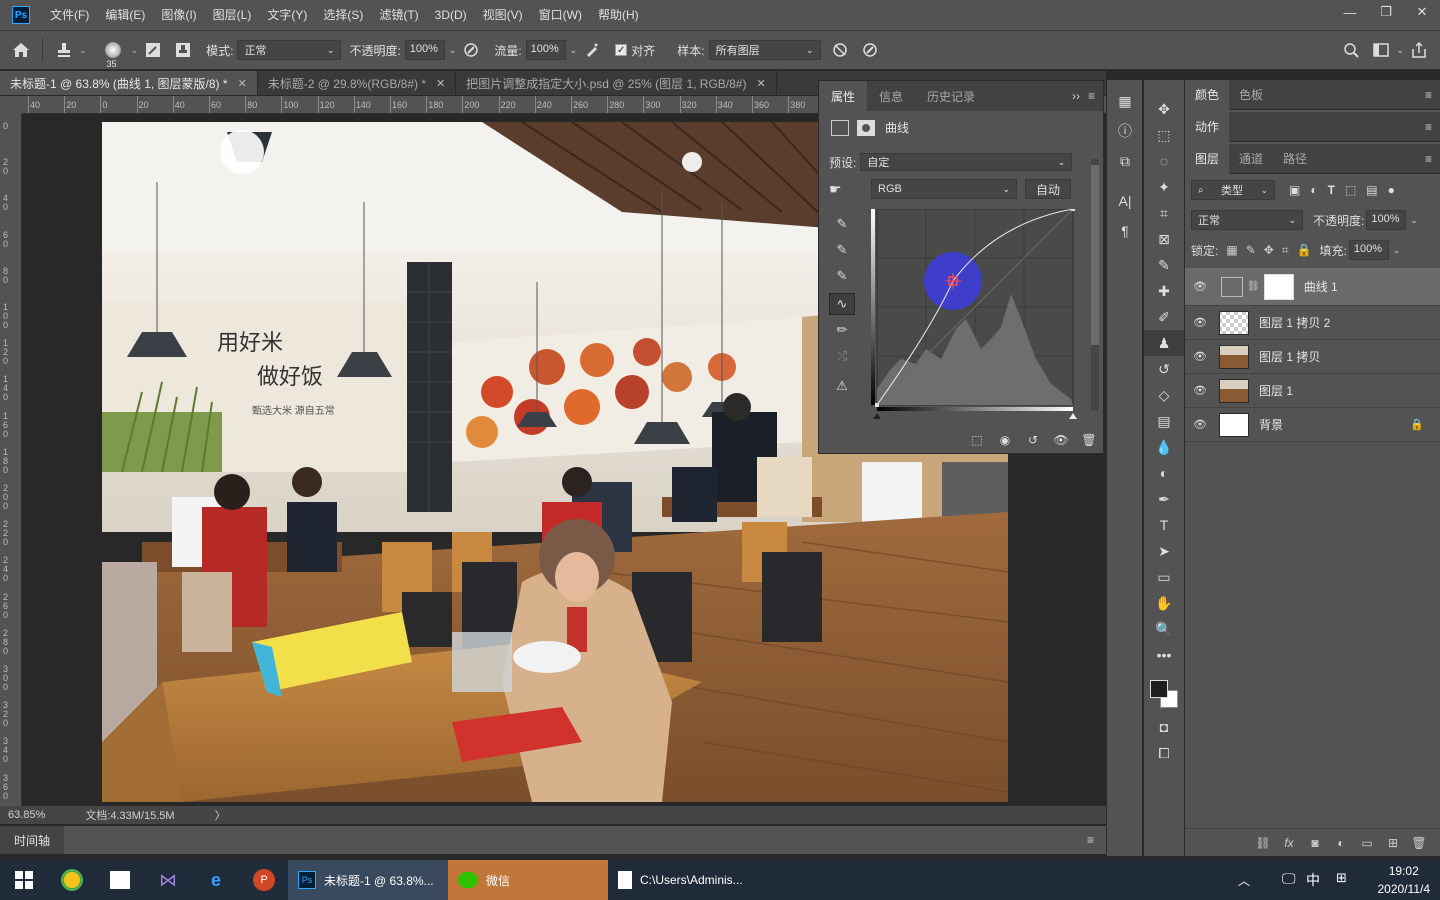 This screenshot has width=1440, height=900. Describe the element at coordinates (1207, 94) in the screenshot. I see `tab-color: 颜色` at that location.